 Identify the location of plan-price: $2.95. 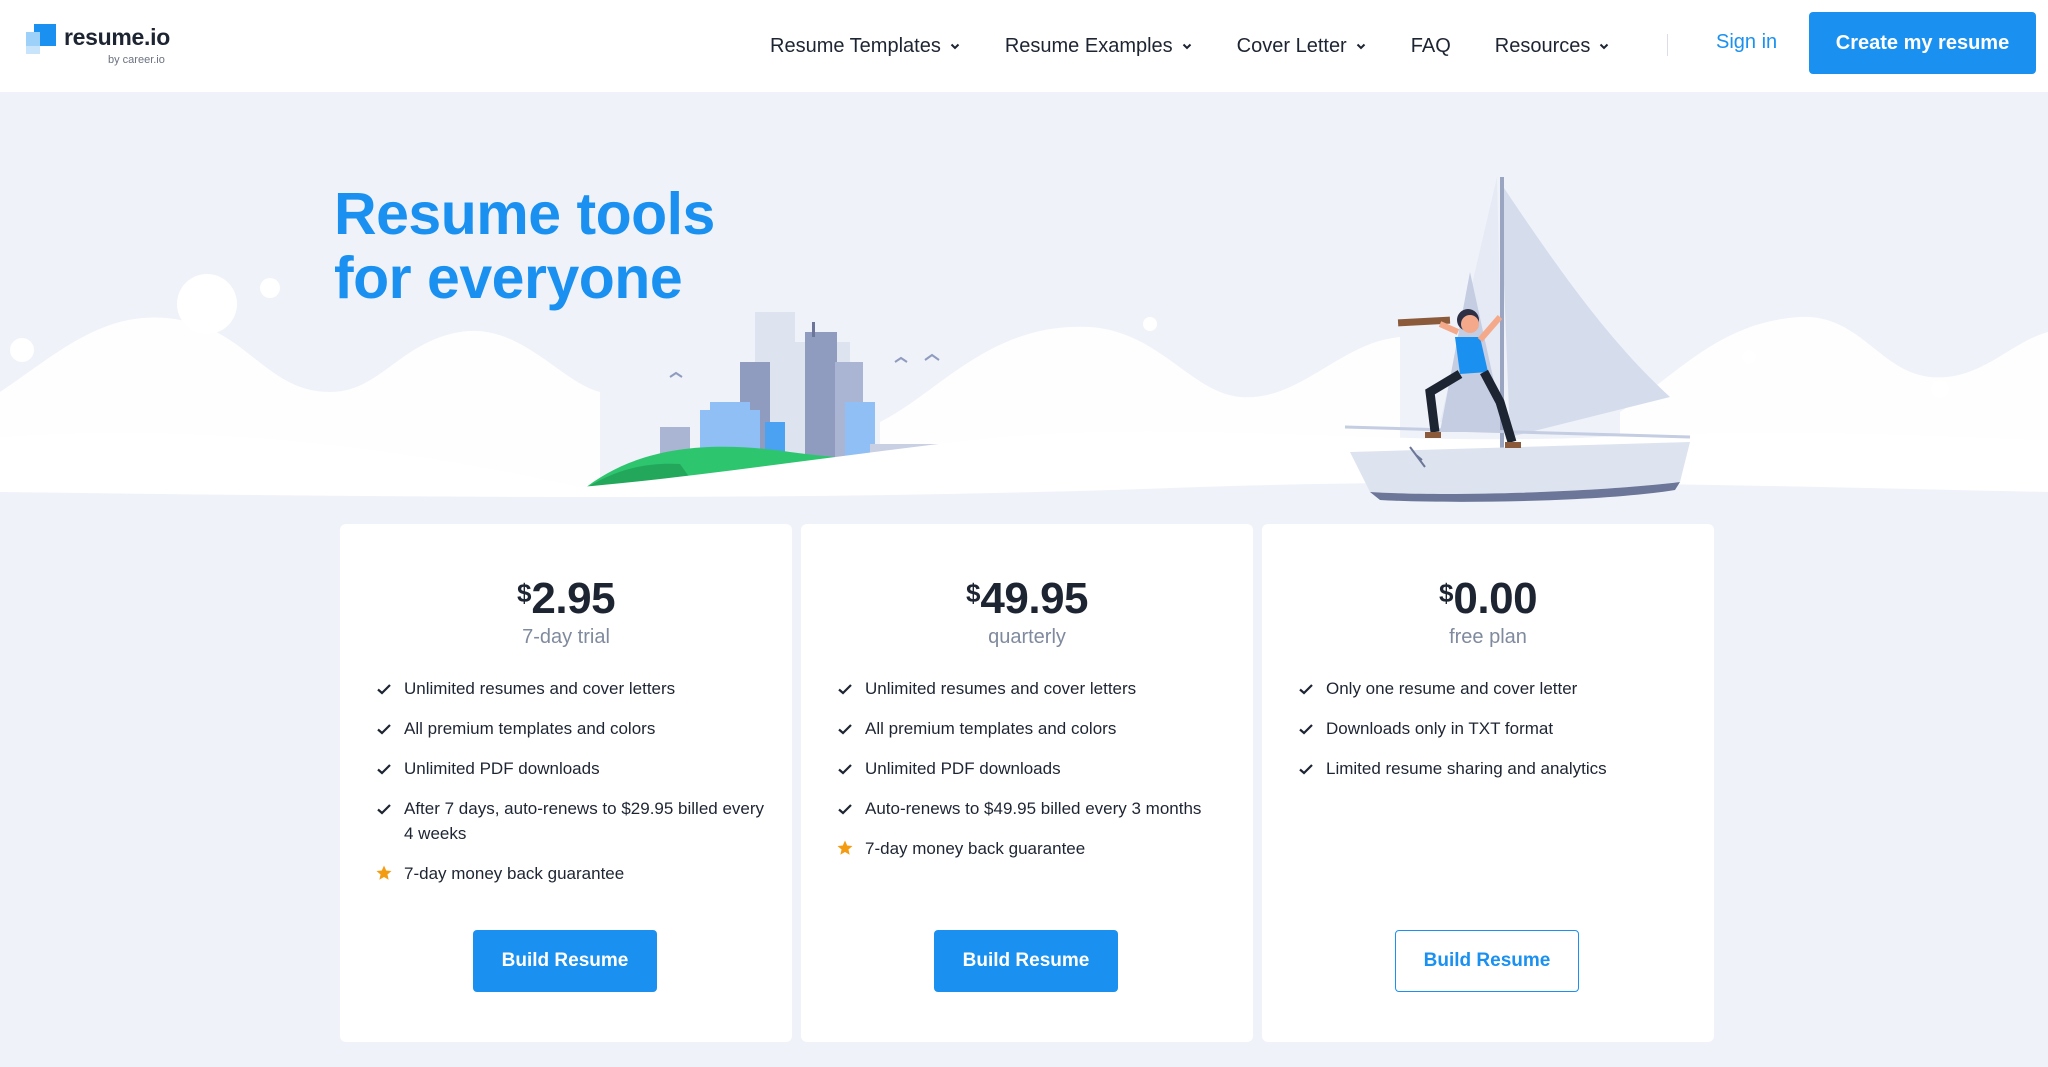
(566, 599).